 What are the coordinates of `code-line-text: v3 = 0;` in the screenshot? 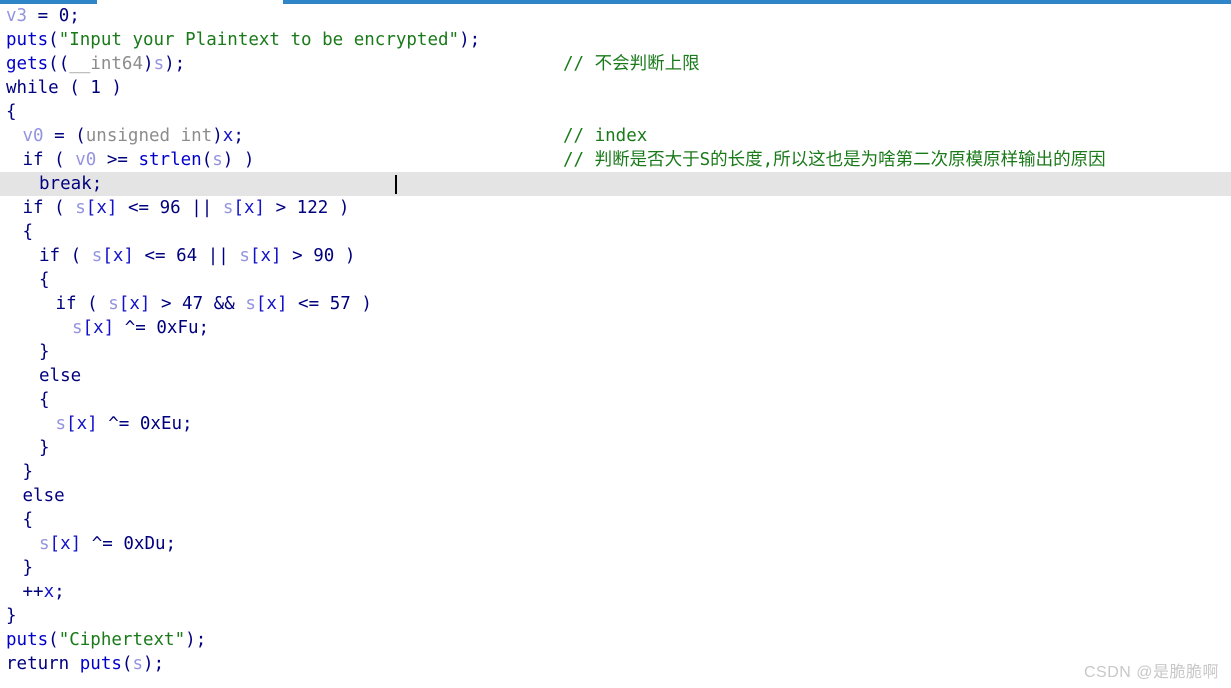 It's located at (43, 16).